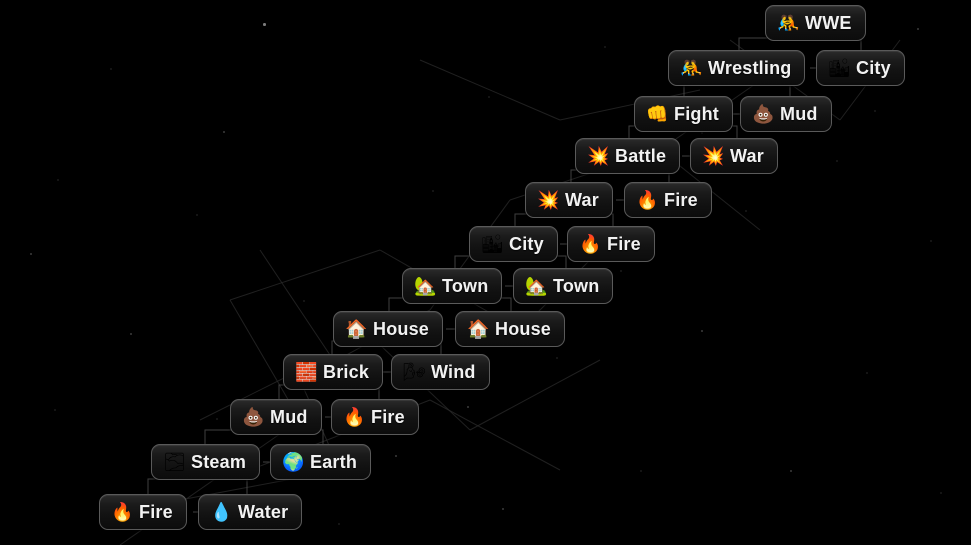  I want to click on element-node-label: Earth, so click(334, 461).